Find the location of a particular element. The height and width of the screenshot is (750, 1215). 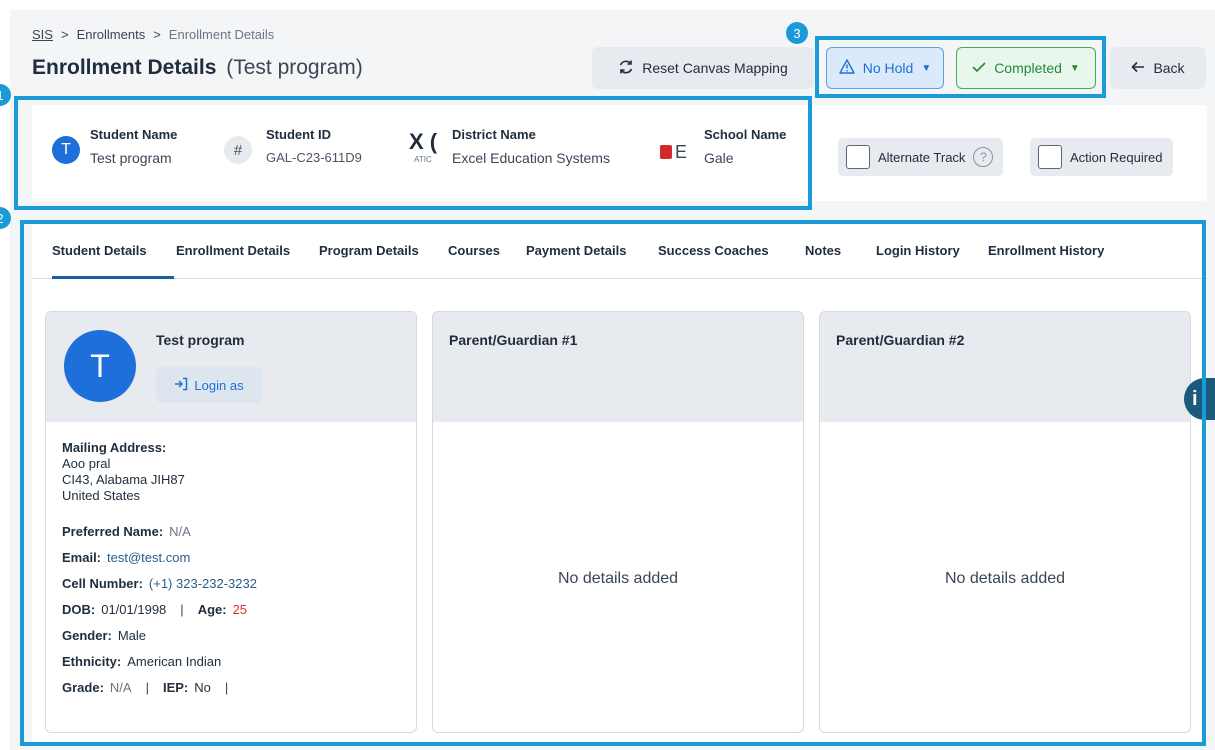

annotation-marker-3: 3 is located at coordinates (797, 33).